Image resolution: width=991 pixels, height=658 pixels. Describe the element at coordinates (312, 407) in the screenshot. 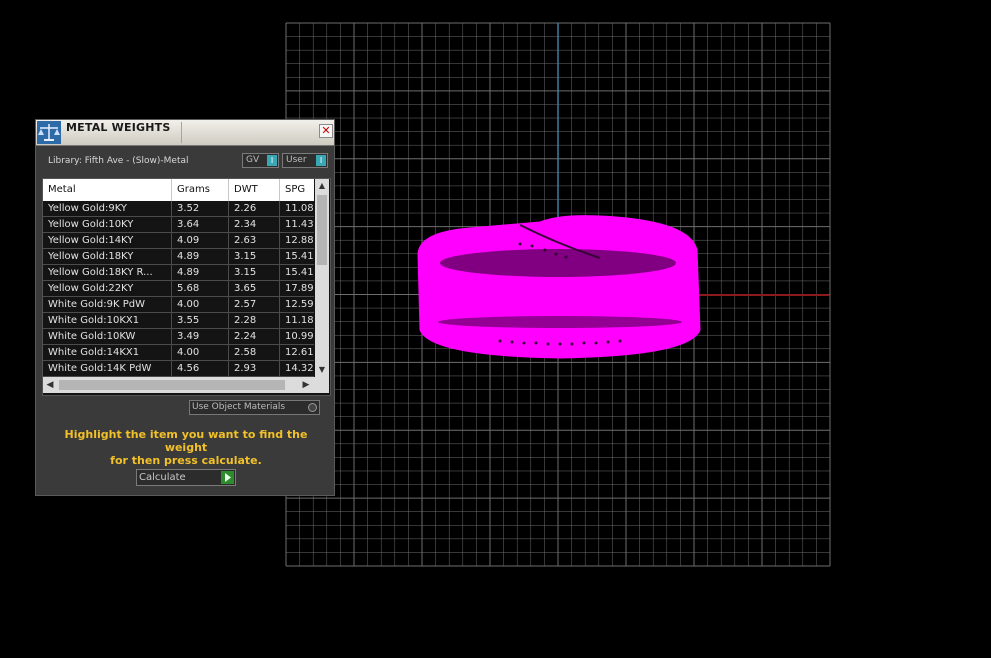

I see `radio-icon` at that location.